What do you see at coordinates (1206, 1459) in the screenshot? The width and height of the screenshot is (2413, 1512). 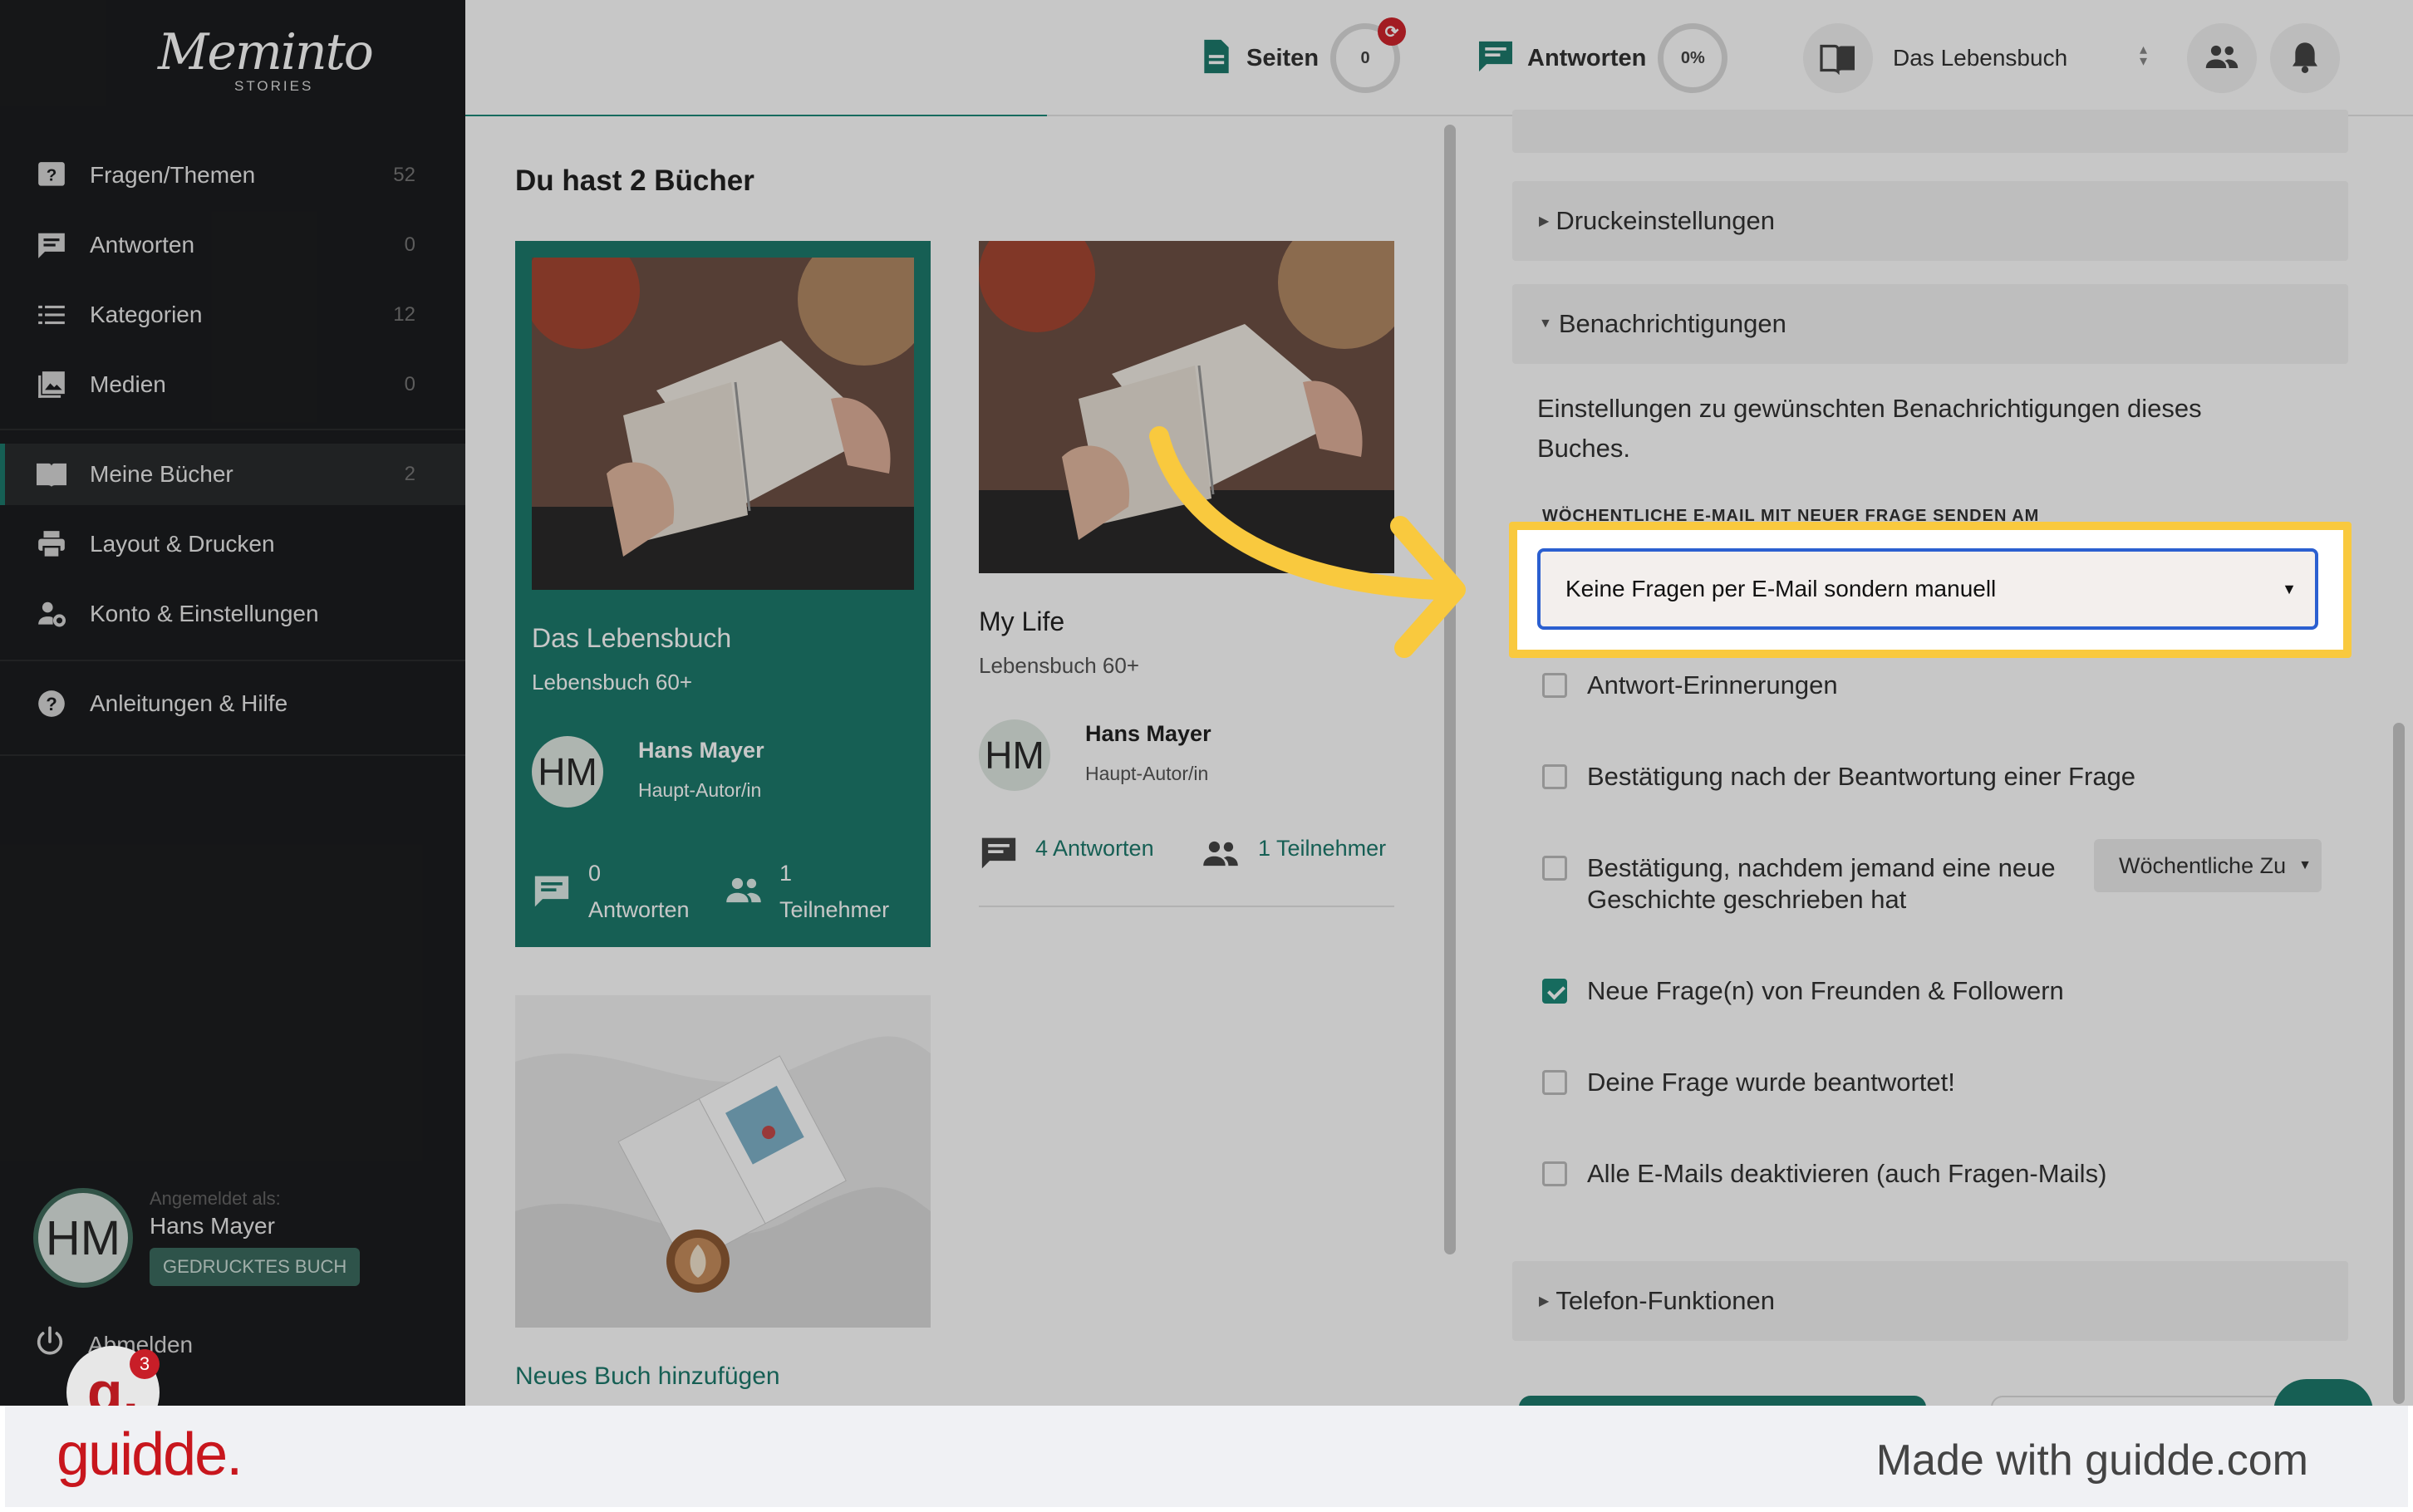 I see `guidde-footer: guidde. Made with guidde.com` at bounding box center [1206, 1459].